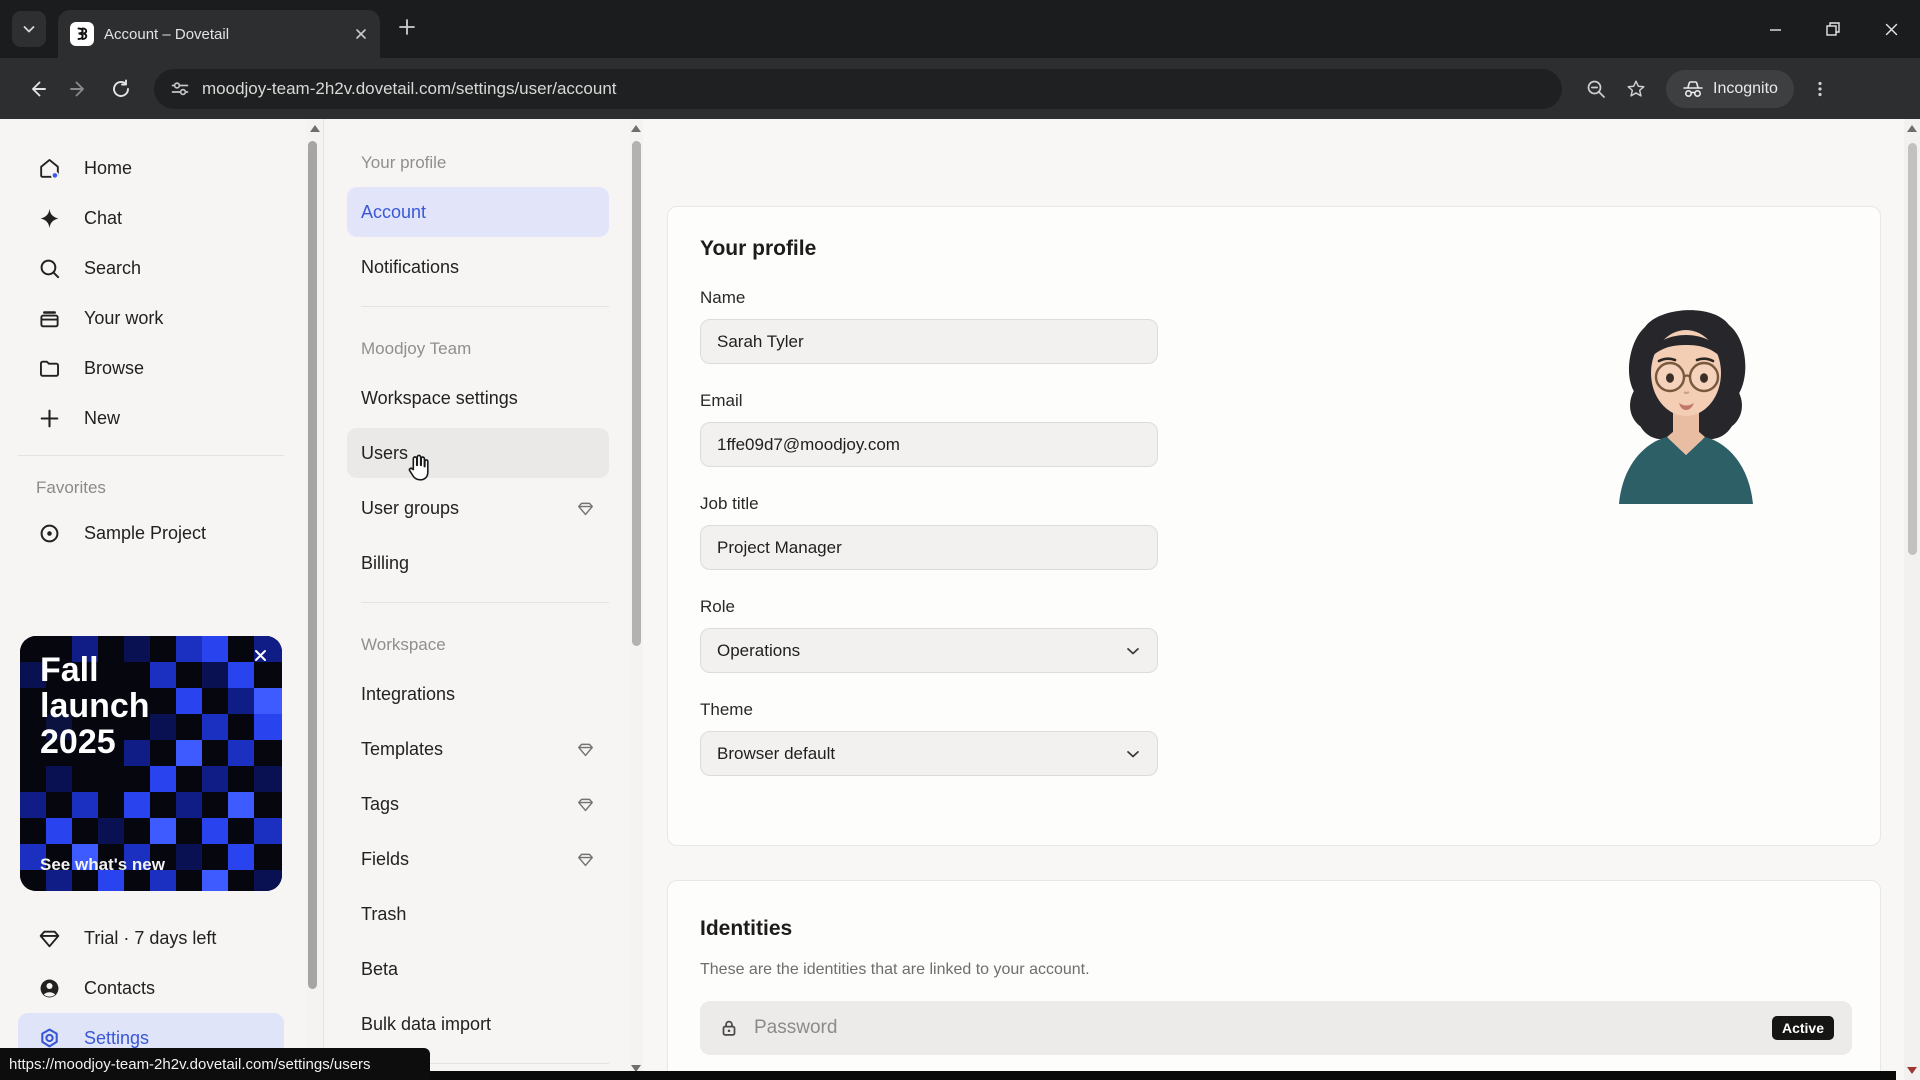 The width and height of the screenshot is (1920, 1080). What do you see at coordinates (1820, 89) in the screenshot?
I see `browser-menu-icon` at bounding box center [1820, 89].